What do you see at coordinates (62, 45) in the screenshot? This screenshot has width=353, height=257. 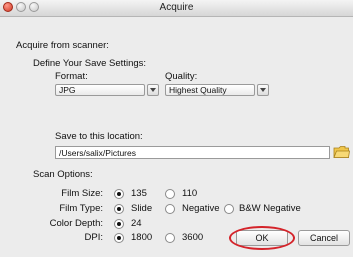 I see `acquire-heading: Acquire from scanner:` at bounding box center [62, 45].